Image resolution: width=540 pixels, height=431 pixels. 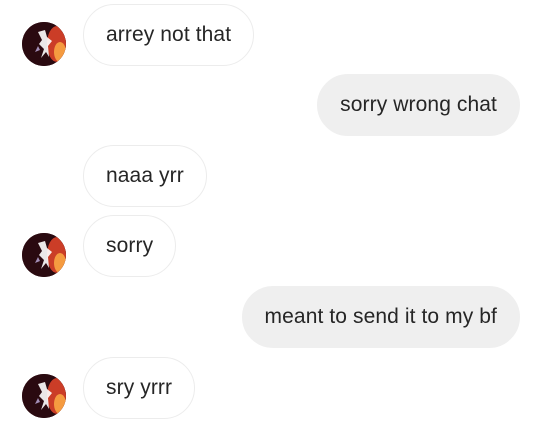 I want to click on message-bubble-incoming: arrey not that, so click(x=169, y=35).